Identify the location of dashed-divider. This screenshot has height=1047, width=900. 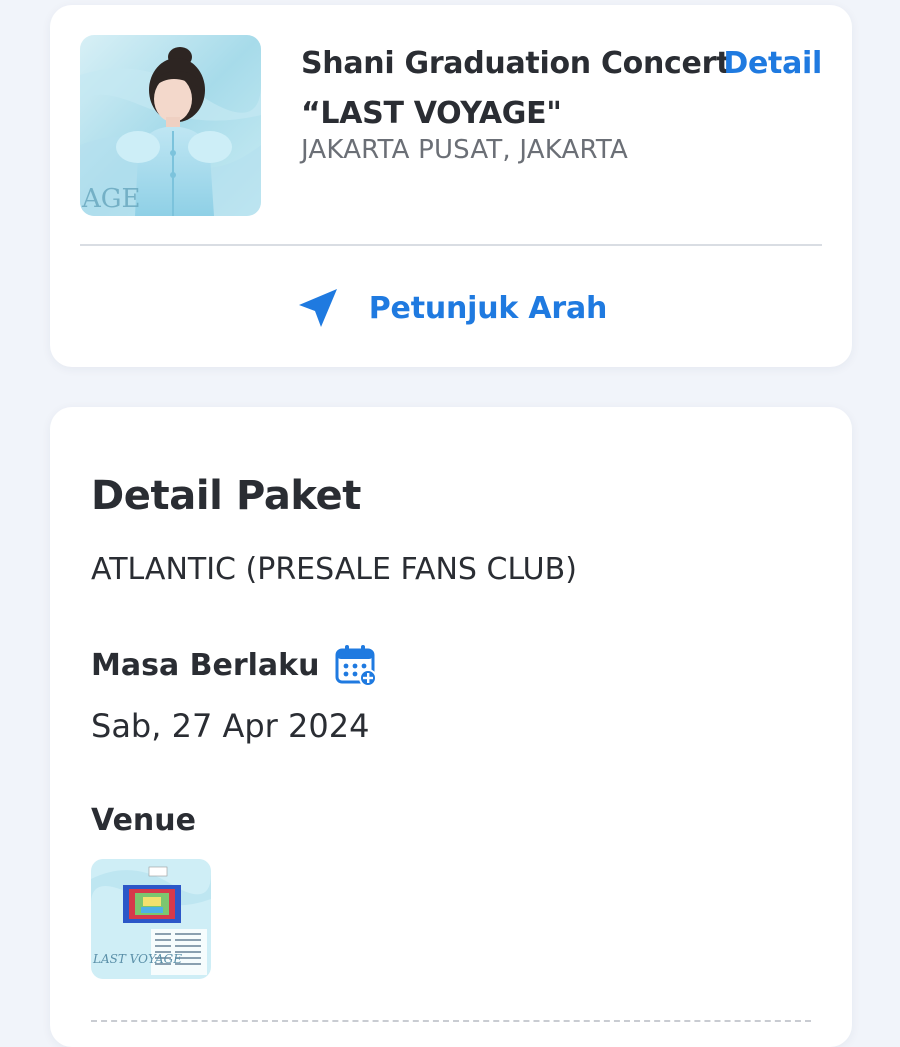
(451, 1021).